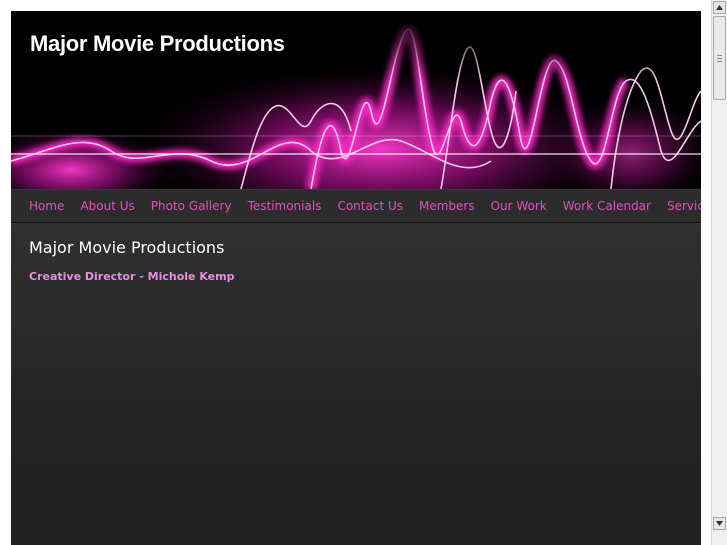 The image size is (727, 545). I want to click on scroll-down-button, so click(719, 523).